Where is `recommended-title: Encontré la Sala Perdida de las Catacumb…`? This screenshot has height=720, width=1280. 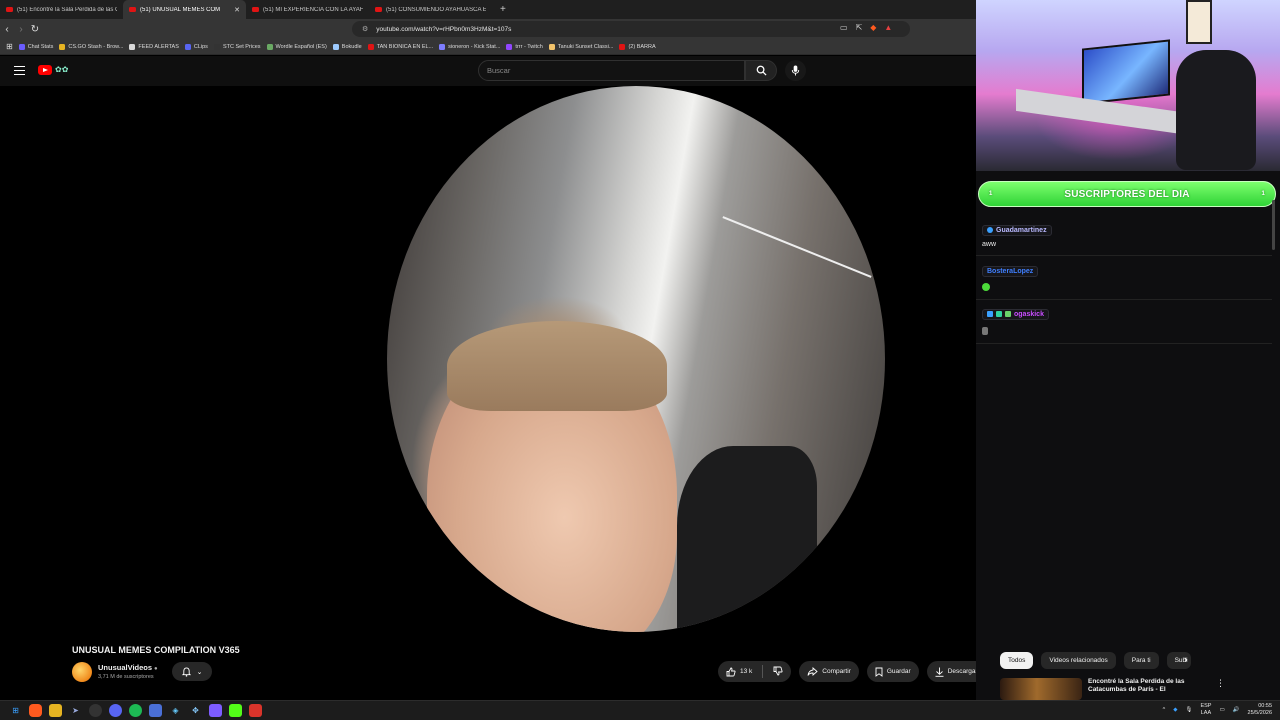 recommended-title: Encontré la Sala Perdida de las Catacumb… is located at coordinates (1147, 689).